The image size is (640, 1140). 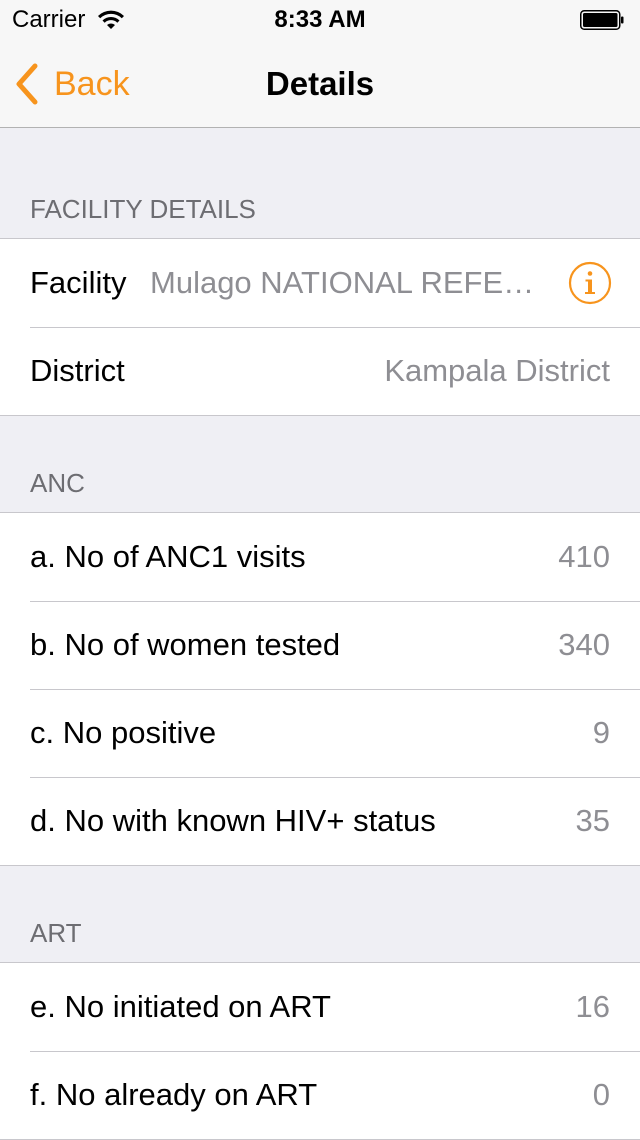 I want to click on battery-icon, so click(x=602, y=20).